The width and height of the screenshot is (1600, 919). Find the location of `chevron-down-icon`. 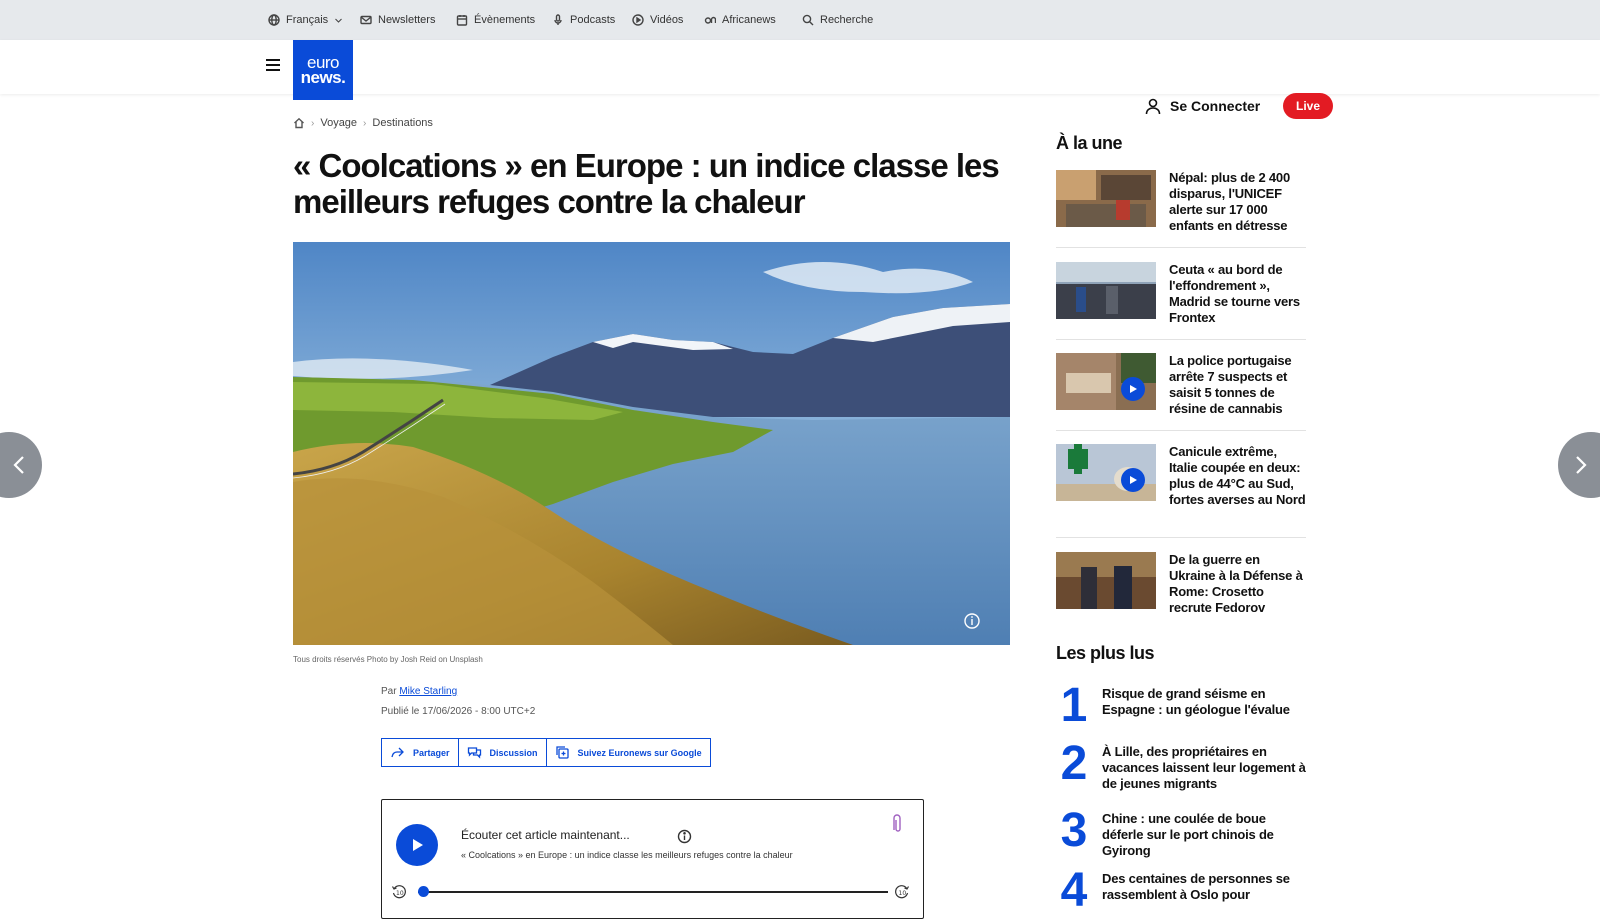

chevron-down-icon is located at coordinates (339, 20).